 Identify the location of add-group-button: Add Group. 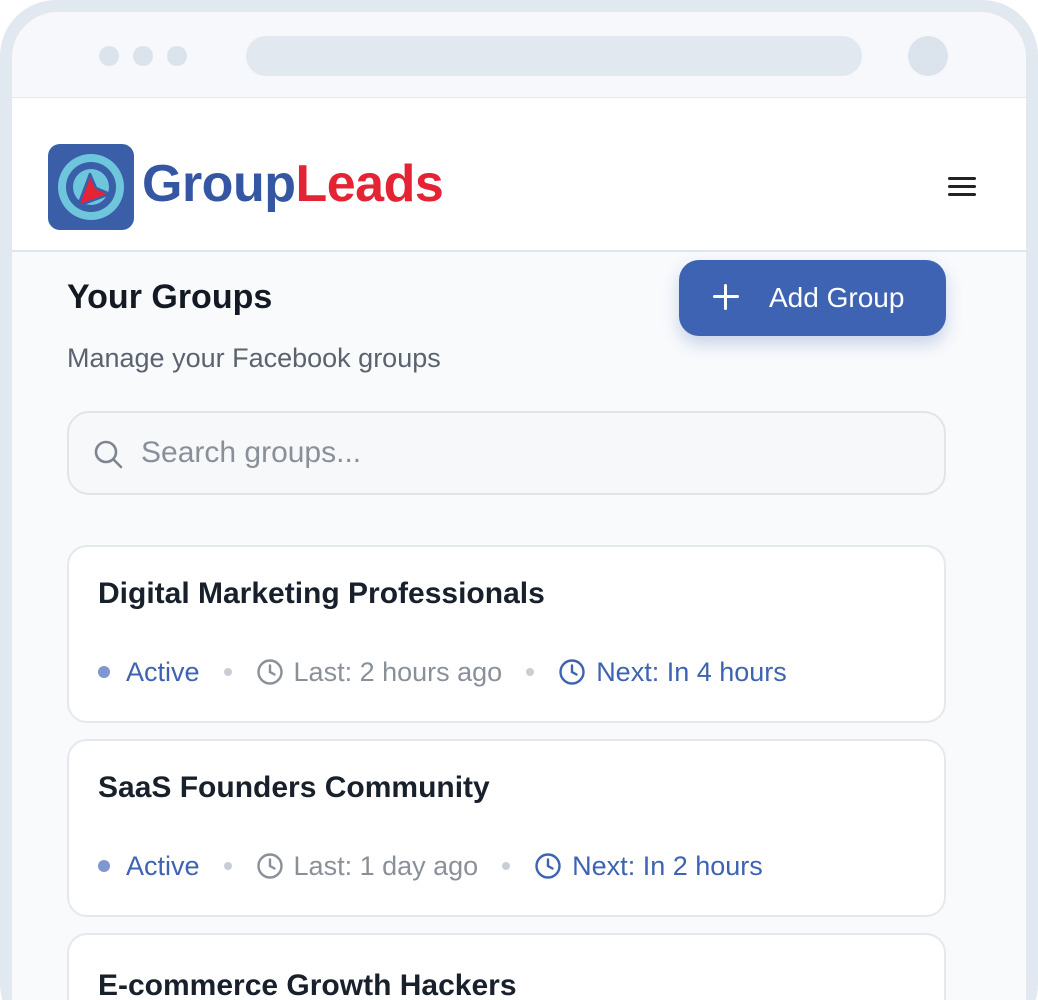
(812, 298).